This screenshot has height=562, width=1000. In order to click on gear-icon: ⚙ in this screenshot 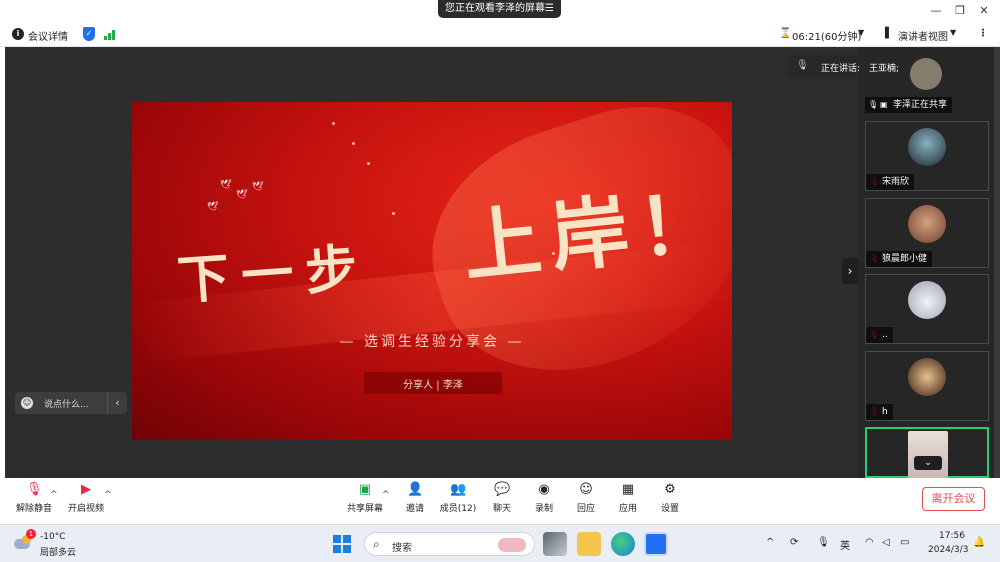, I will do `click(670, 489)`.